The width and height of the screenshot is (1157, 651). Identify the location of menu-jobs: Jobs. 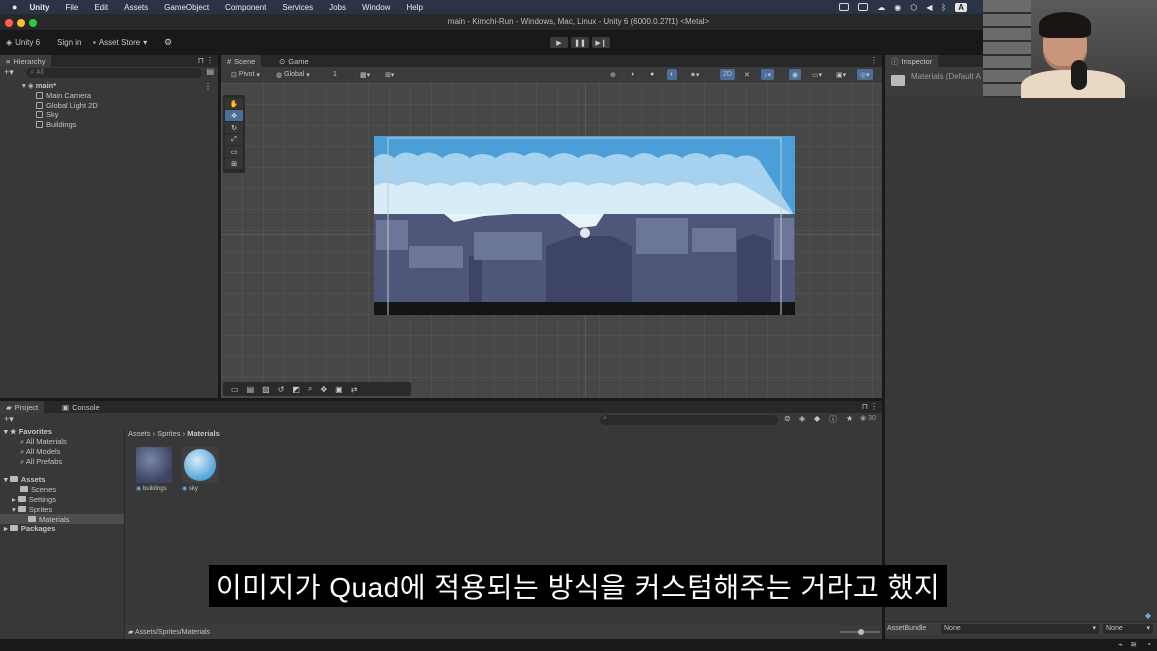
(337, 7).